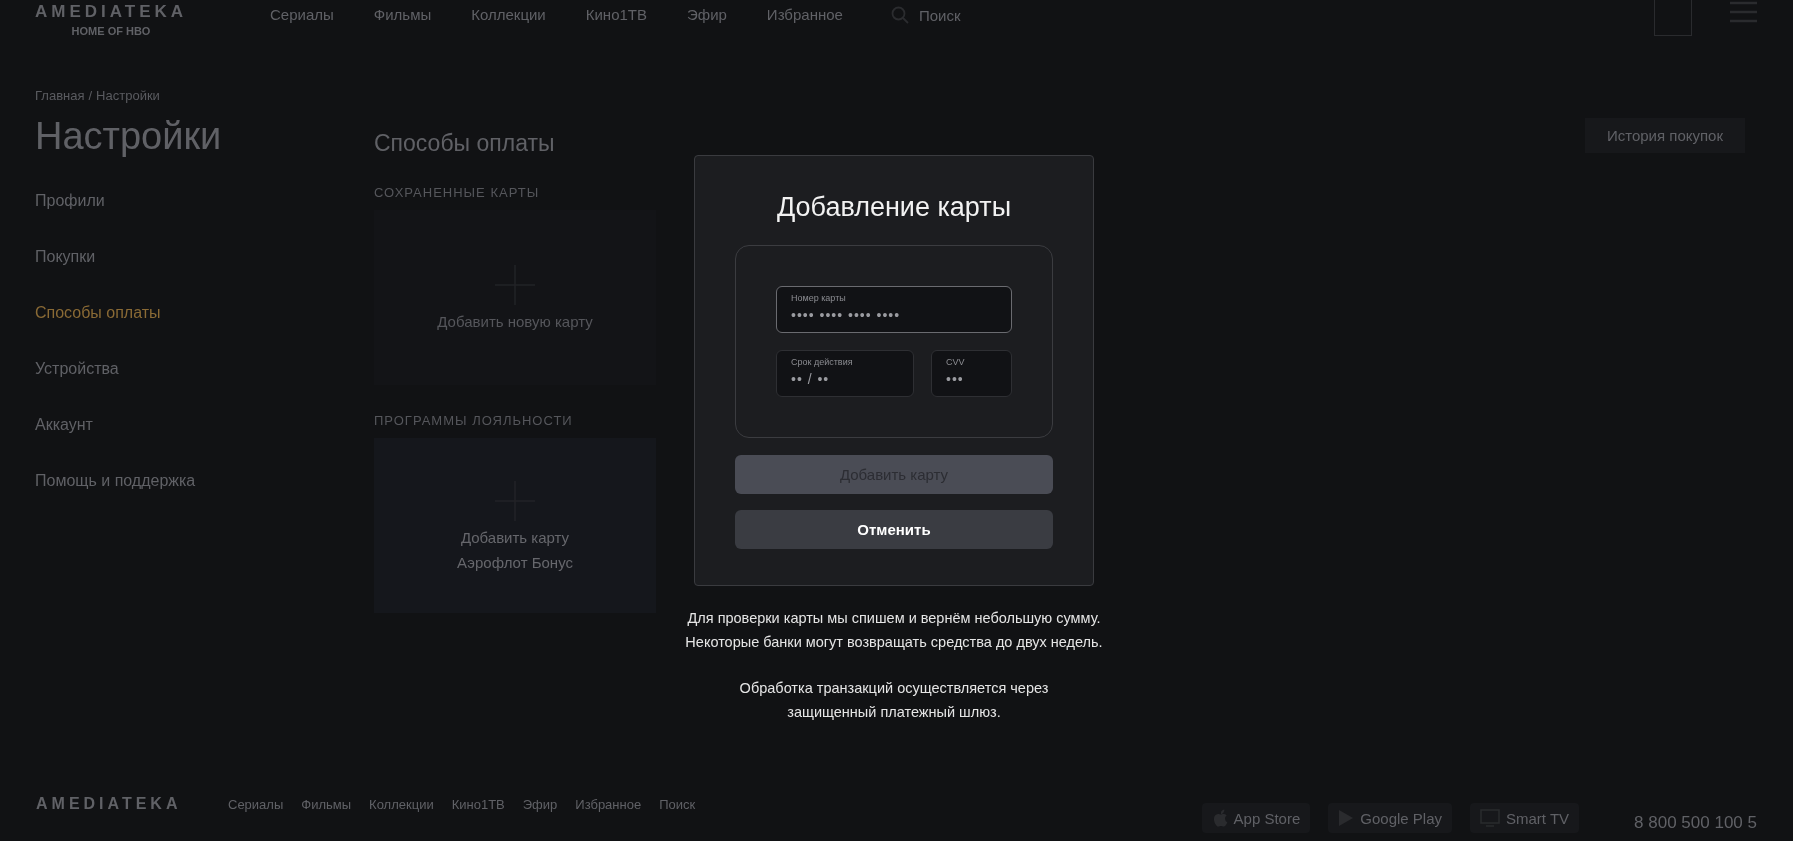 The width and height of the screenshot is (1793, 841). I want to click on tile-label: Добавить карту, so click(515, 537).